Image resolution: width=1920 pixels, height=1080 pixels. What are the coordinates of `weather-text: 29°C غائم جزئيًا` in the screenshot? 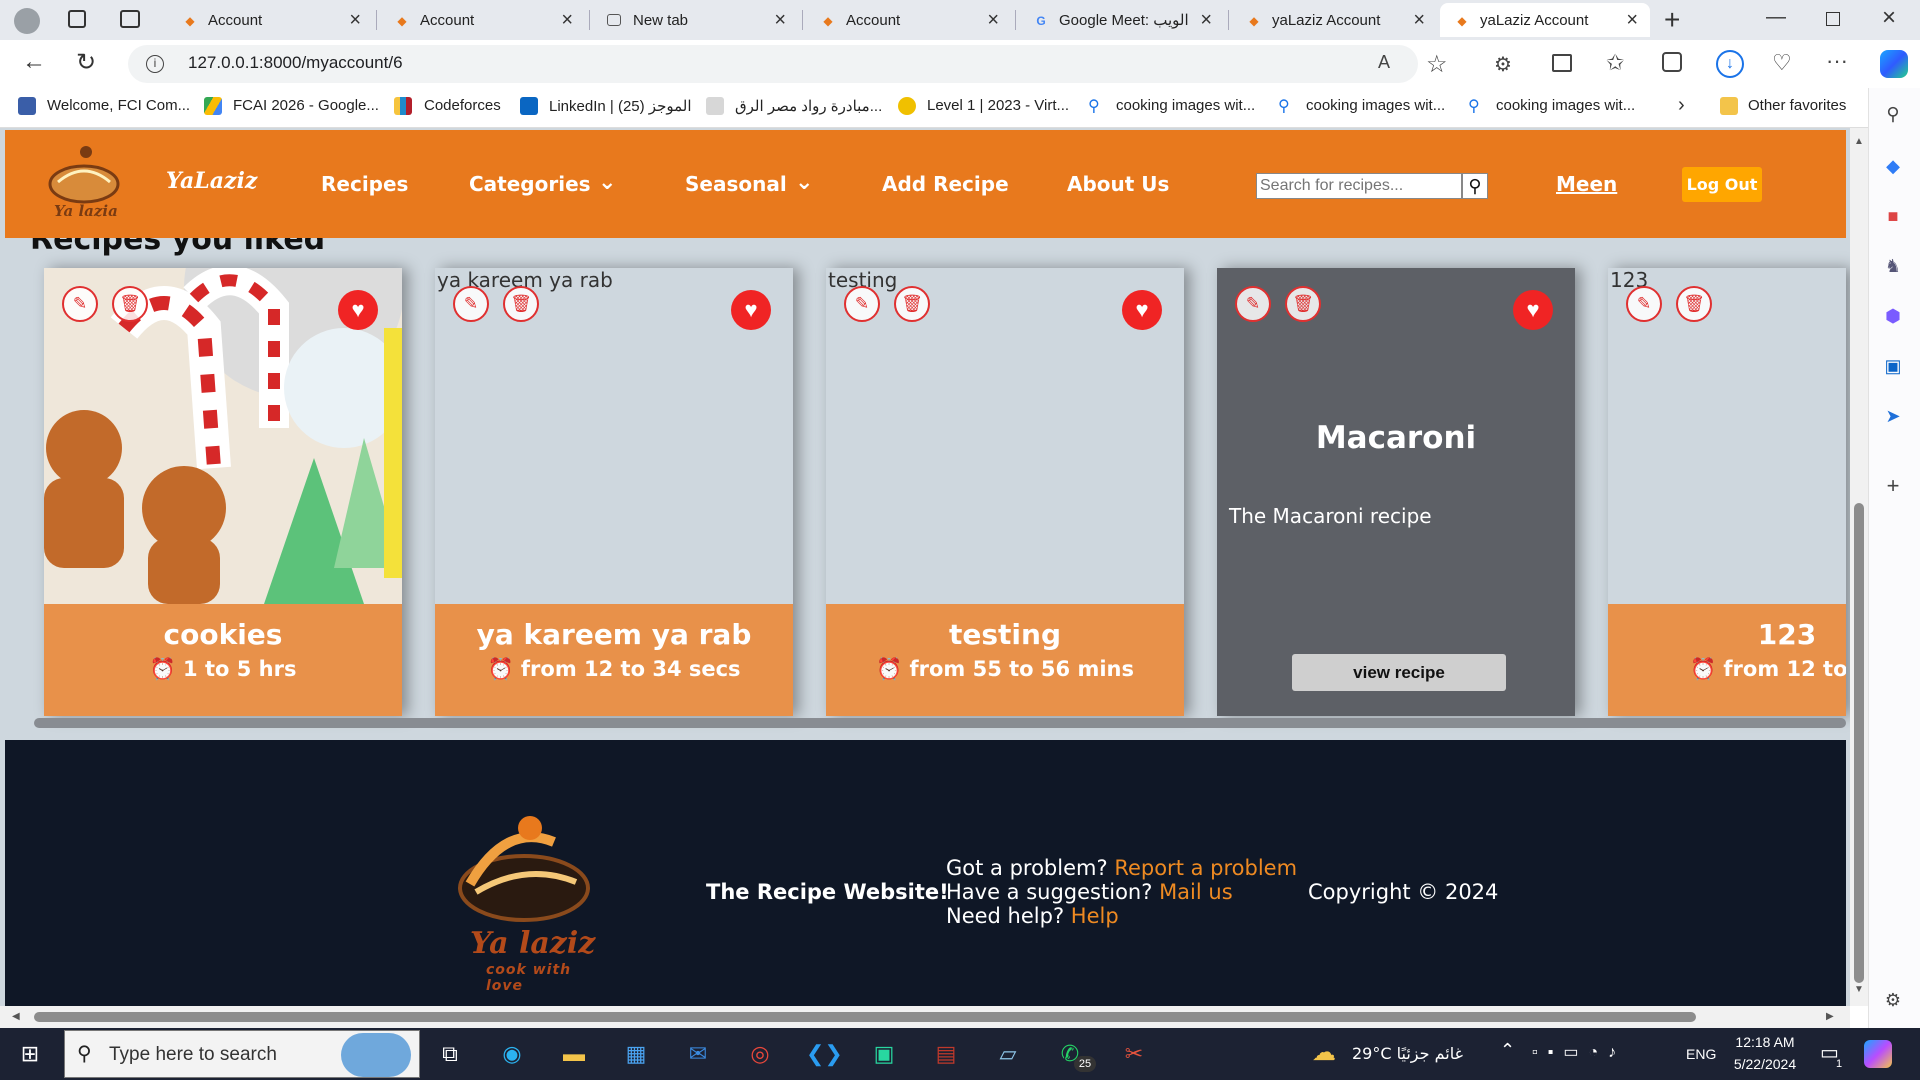 It's located at (1407, 1053).